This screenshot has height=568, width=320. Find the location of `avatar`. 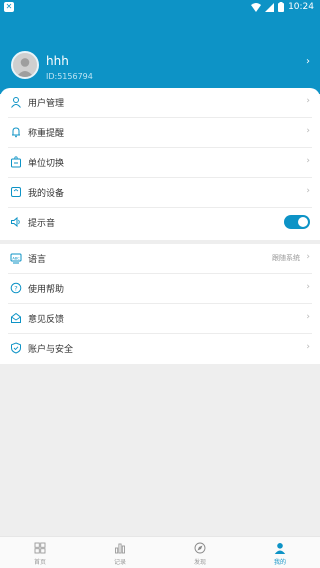

avatar is located at coordinates (25, 65).